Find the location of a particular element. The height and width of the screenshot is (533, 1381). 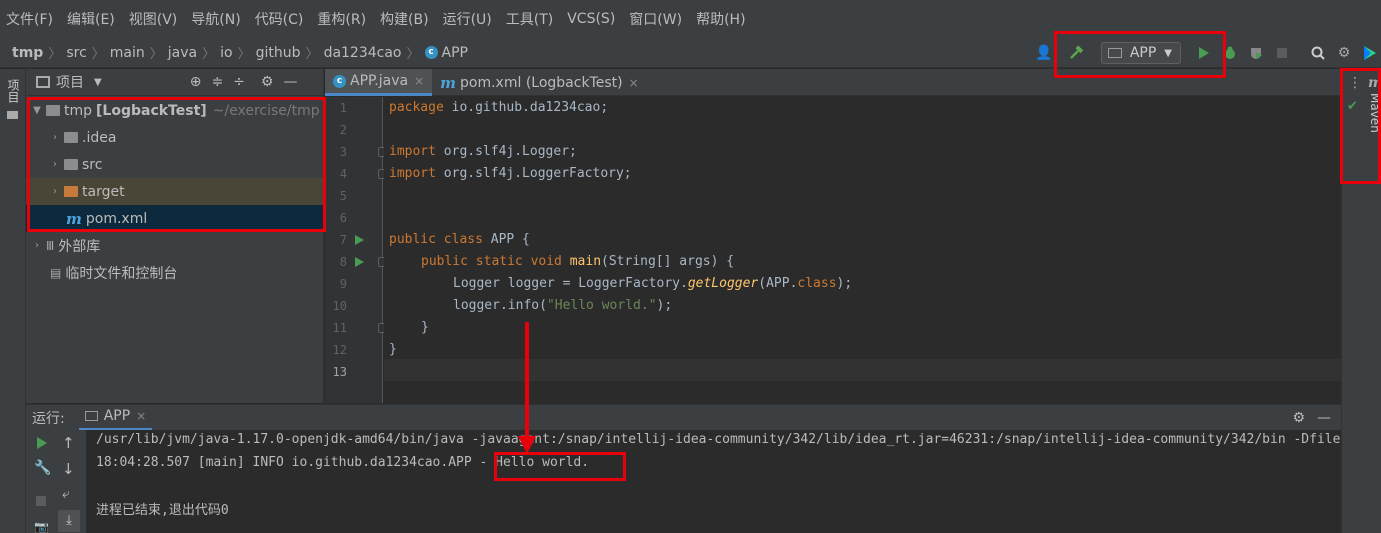

run-tab-app: APP × is located at coordinates (115, 418).